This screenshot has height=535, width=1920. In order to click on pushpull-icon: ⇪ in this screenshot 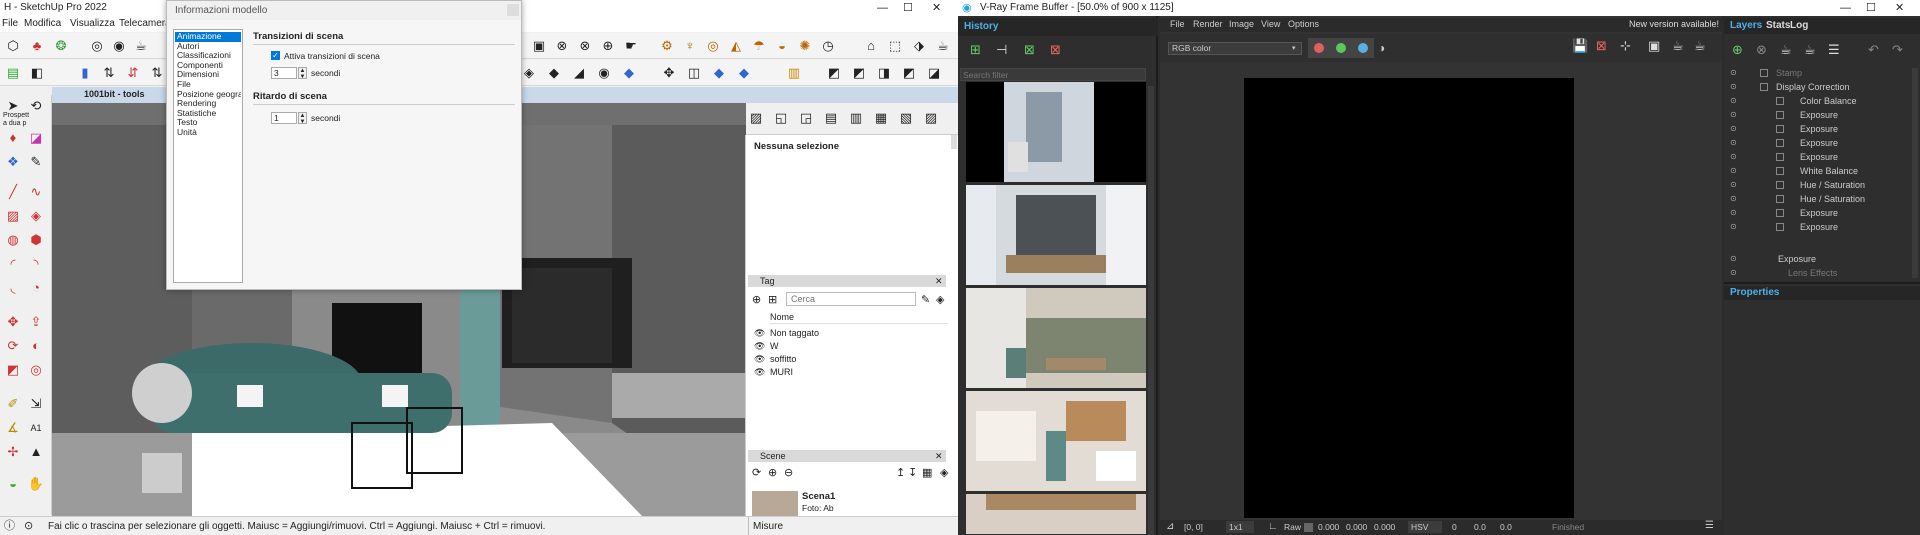, I will do `click(36, 322)`.